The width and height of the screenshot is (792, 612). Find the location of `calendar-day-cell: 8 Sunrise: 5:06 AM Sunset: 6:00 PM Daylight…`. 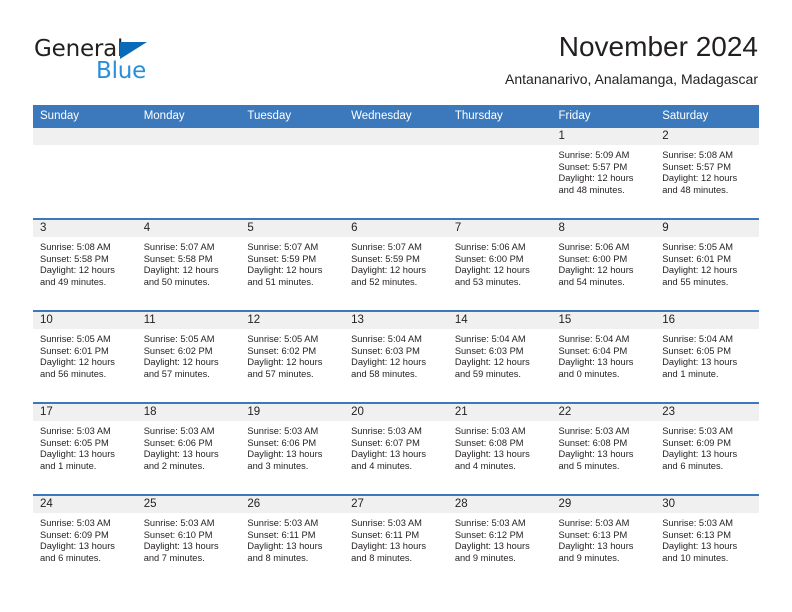

calendar-day-cell: 8 Sunrise: 5:06 AM Sunset: 6:00 PM Daylight… is located at coordinates (603, 264).